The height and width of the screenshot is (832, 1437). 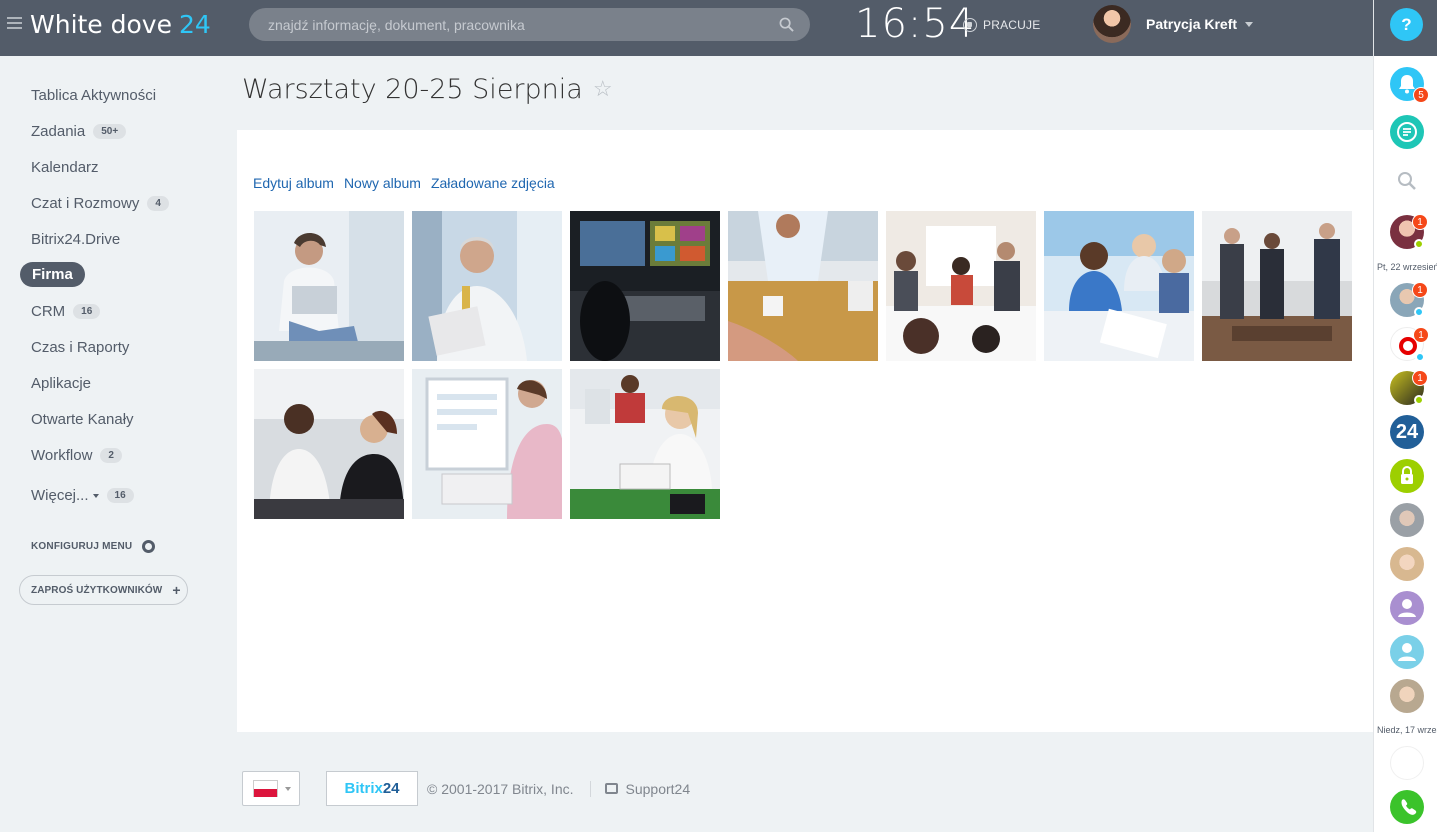 I want to click on menu-item-label: Bitrix24.Drive, so click(x=76, y=239).